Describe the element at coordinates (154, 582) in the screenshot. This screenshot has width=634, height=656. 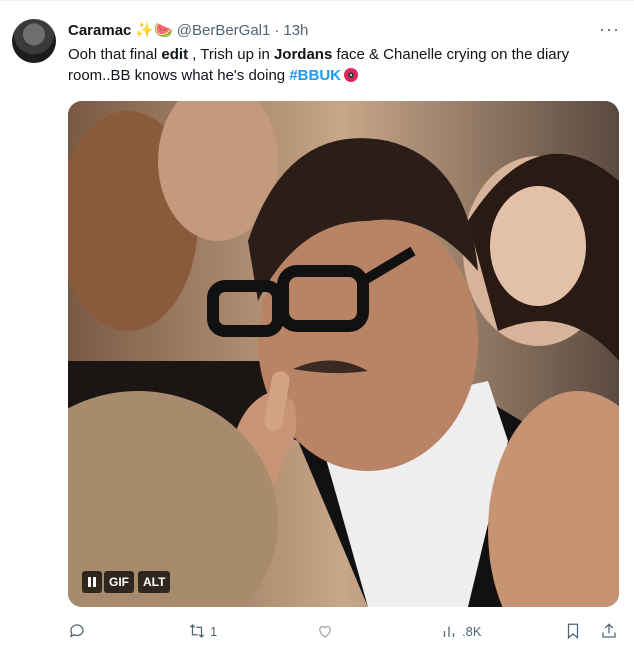
I see `alt-text-button: ALT` at that location.